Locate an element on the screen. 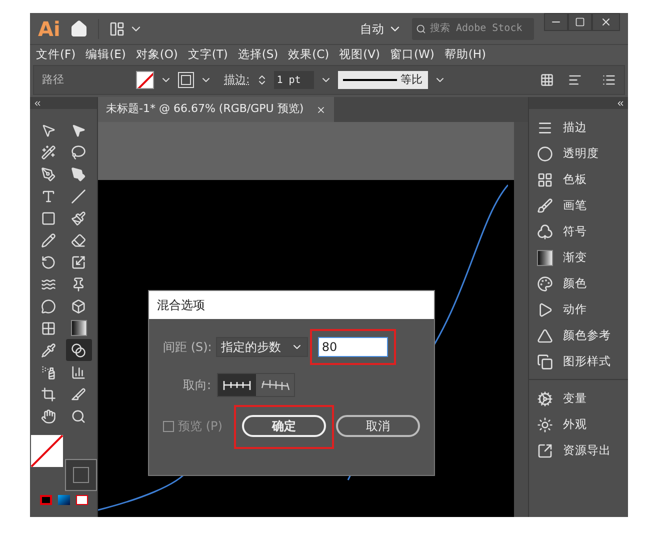 This screenshot has height=533, width=656. export-icon is located at coordinates (545, 451).